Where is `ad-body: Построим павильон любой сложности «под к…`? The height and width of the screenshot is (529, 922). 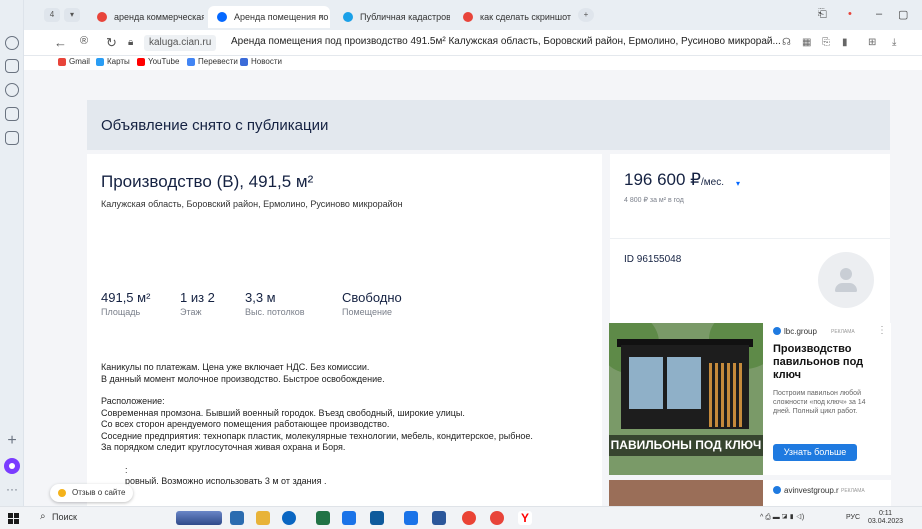
ad-body: Построим павильон любой сложности «под к… is located at coordinates (819, 402).